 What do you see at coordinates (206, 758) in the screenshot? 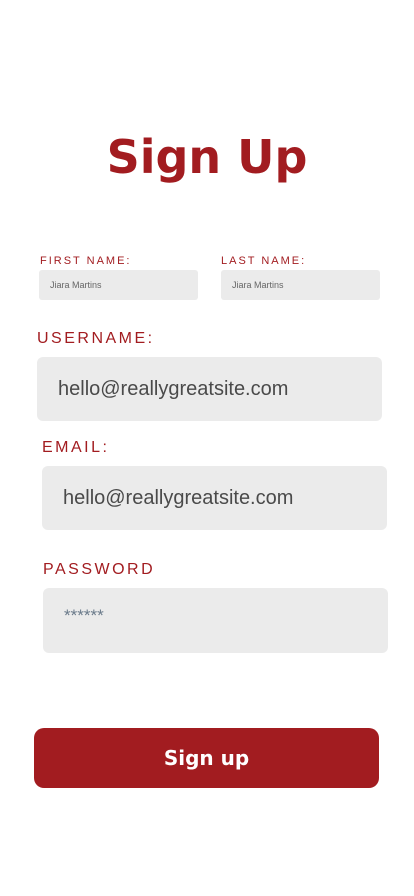
I see `sign-up-button: Sign up` at bounding box center [206, 758].